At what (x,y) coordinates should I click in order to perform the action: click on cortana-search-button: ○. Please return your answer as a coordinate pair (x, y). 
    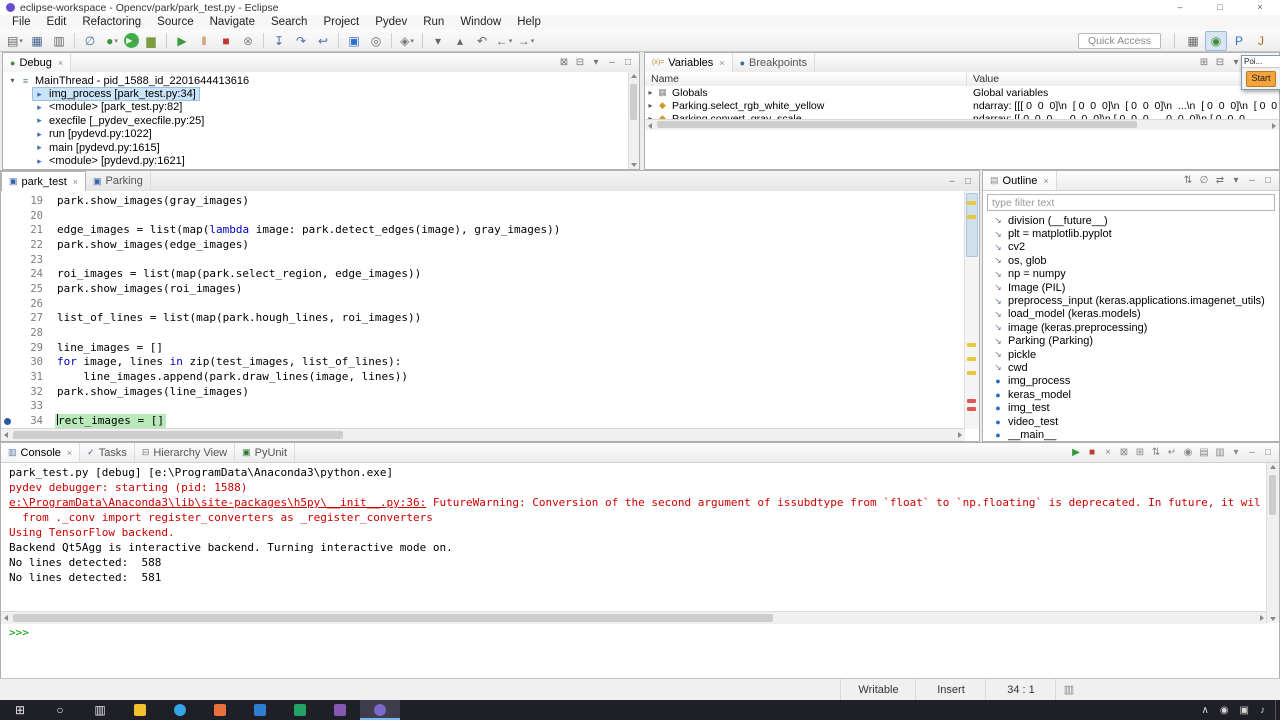
    Looking at the image, I should click on (60, 710).